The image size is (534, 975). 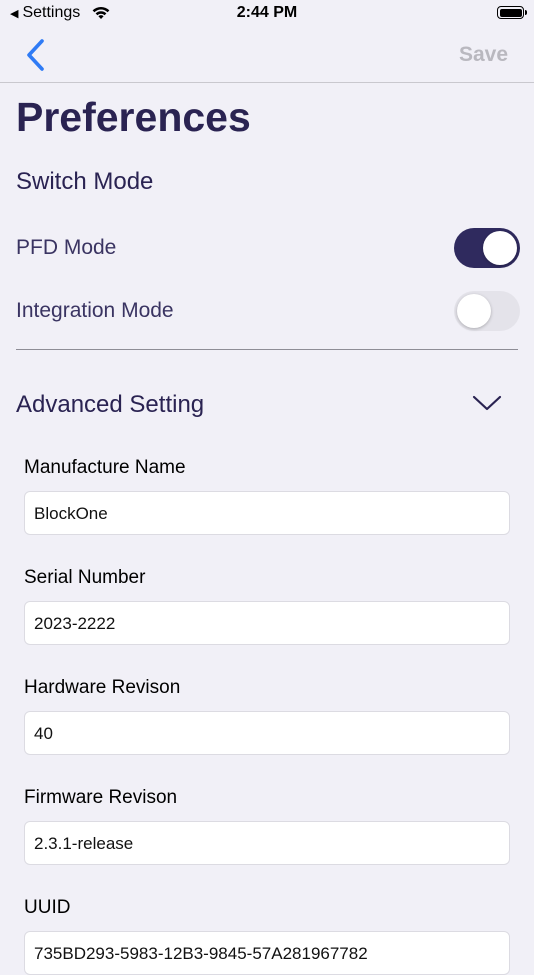 I want to click on pfd-mode-row: PFD Mode, so click(x=268, y=248).